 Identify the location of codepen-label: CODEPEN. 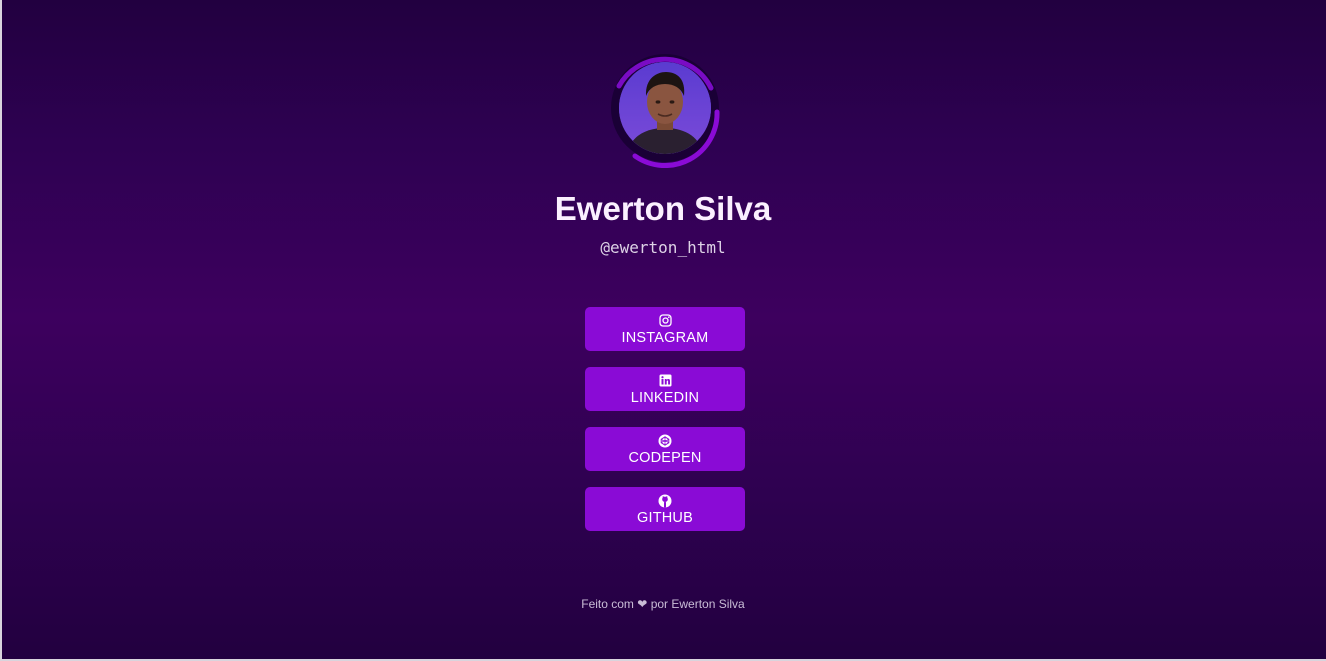
(665, 458).